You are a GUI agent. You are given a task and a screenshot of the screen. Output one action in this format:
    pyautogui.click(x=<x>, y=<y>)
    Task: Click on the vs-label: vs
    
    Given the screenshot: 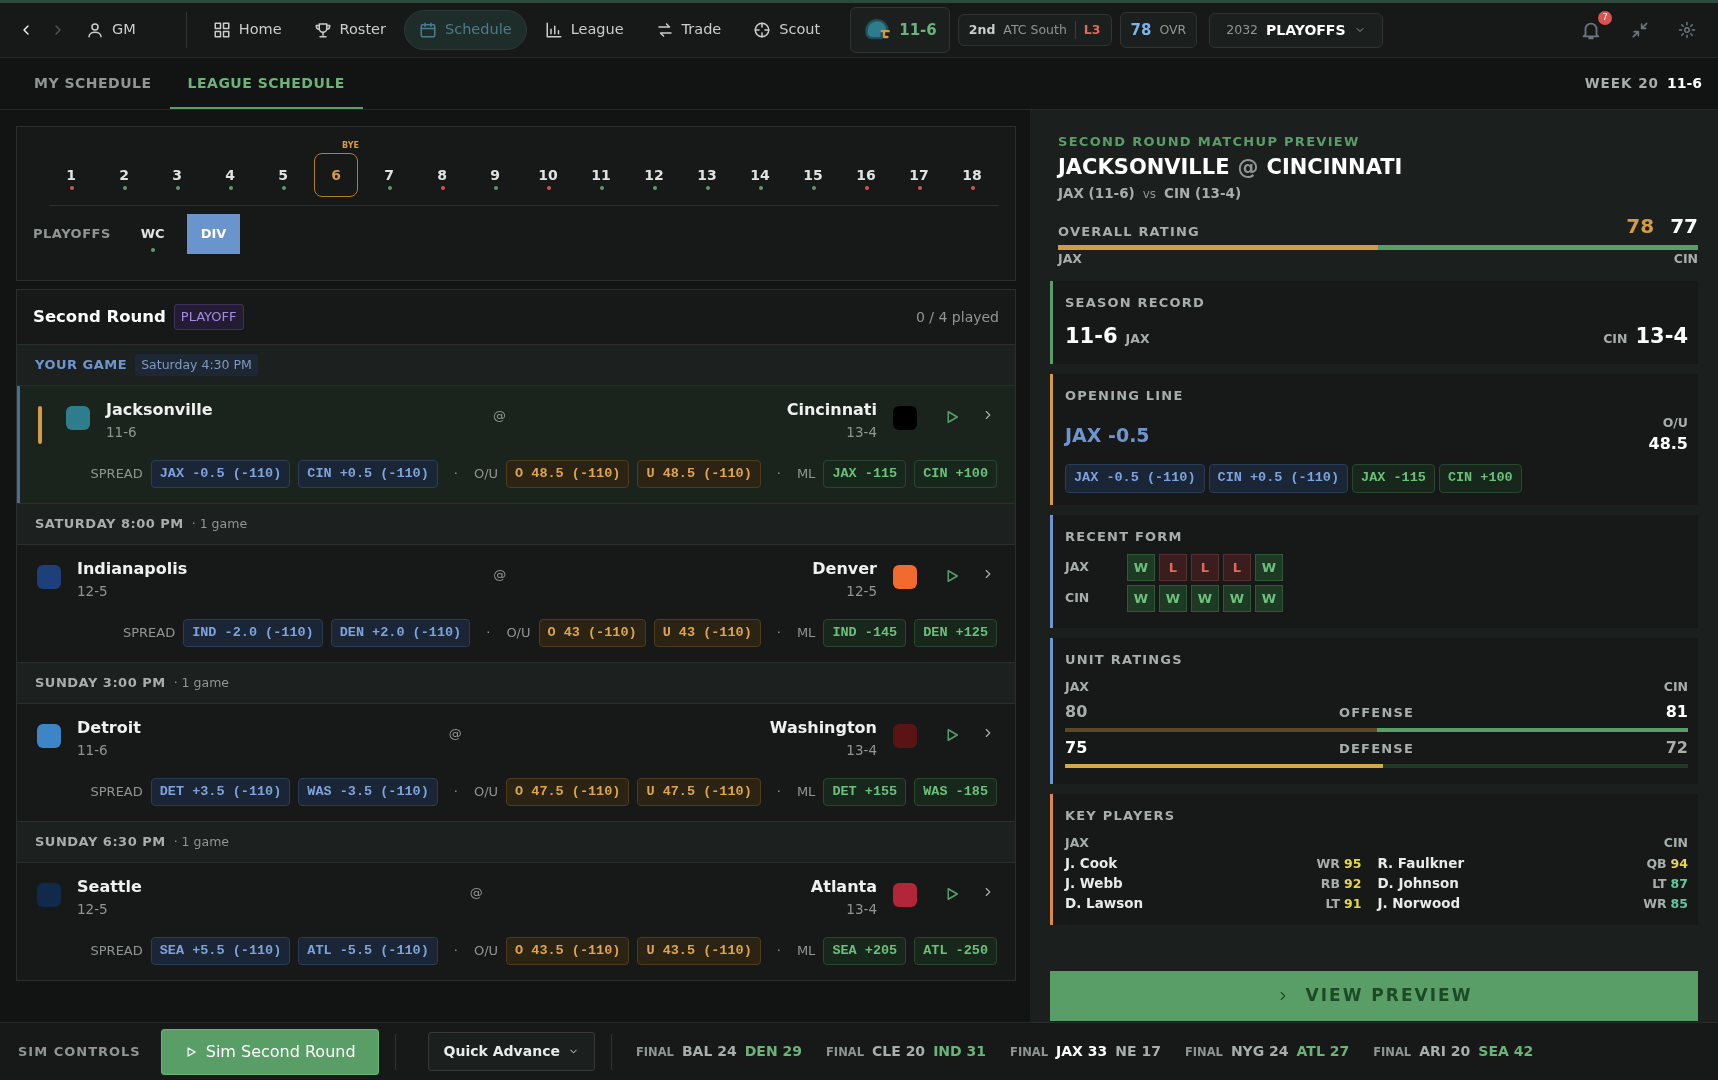 What is the action you would take?
    pyautogui.click(x=1149, y=194)
    